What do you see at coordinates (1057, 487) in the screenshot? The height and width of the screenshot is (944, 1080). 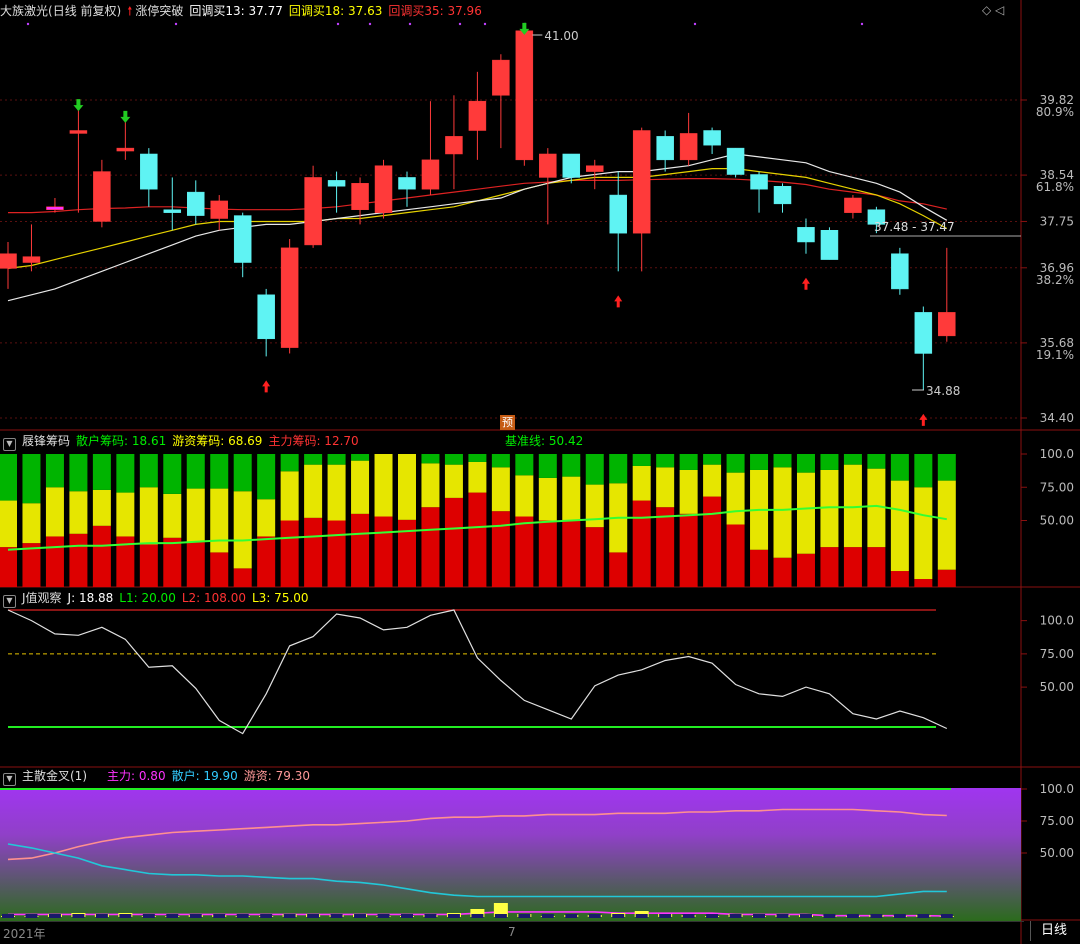 I see `chip-tick-label: 75.00` at bounding box center [1057, 487].